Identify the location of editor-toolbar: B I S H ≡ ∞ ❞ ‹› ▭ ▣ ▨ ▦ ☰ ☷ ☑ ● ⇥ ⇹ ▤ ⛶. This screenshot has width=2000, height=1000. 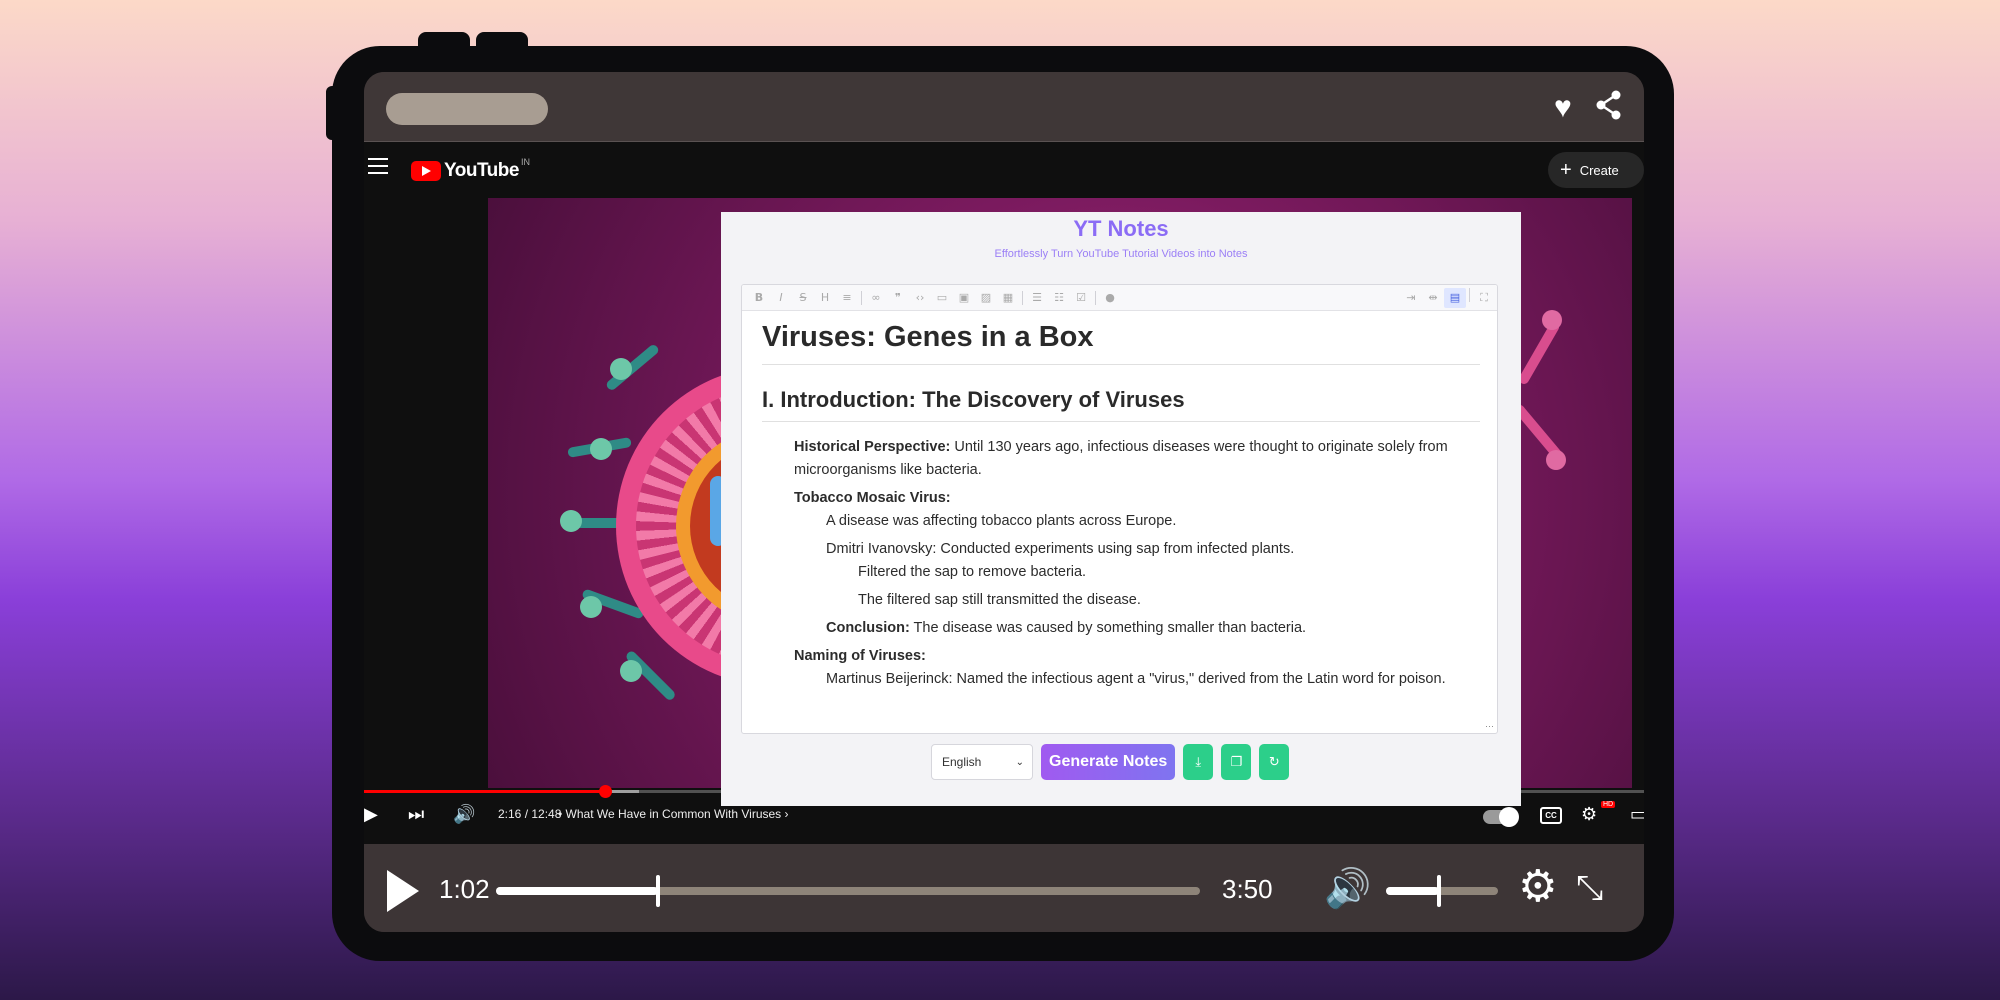
(1119, 298).